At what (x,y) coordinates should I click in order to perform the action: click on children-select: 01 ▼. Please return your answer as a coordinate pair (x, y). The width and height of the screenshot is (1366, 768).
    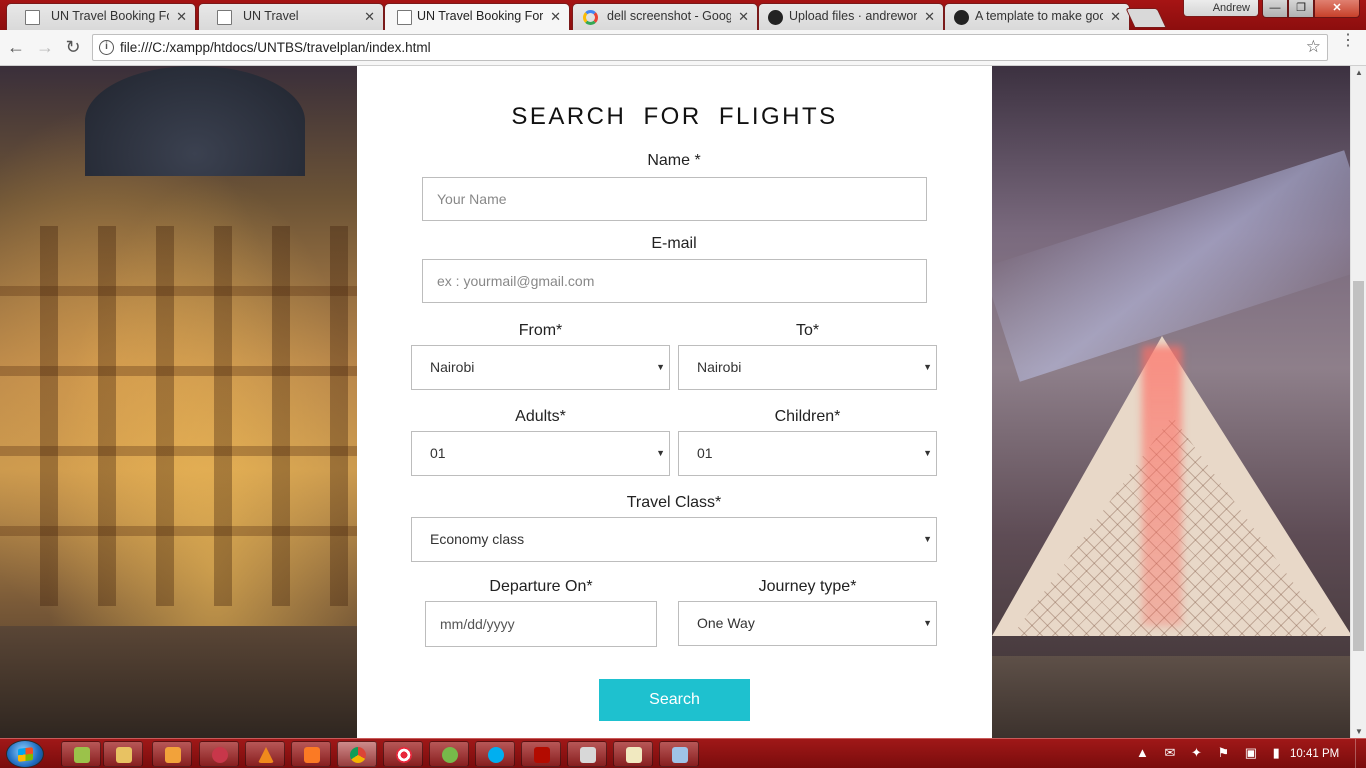
    Looking at the image, I should click on (807, 453).